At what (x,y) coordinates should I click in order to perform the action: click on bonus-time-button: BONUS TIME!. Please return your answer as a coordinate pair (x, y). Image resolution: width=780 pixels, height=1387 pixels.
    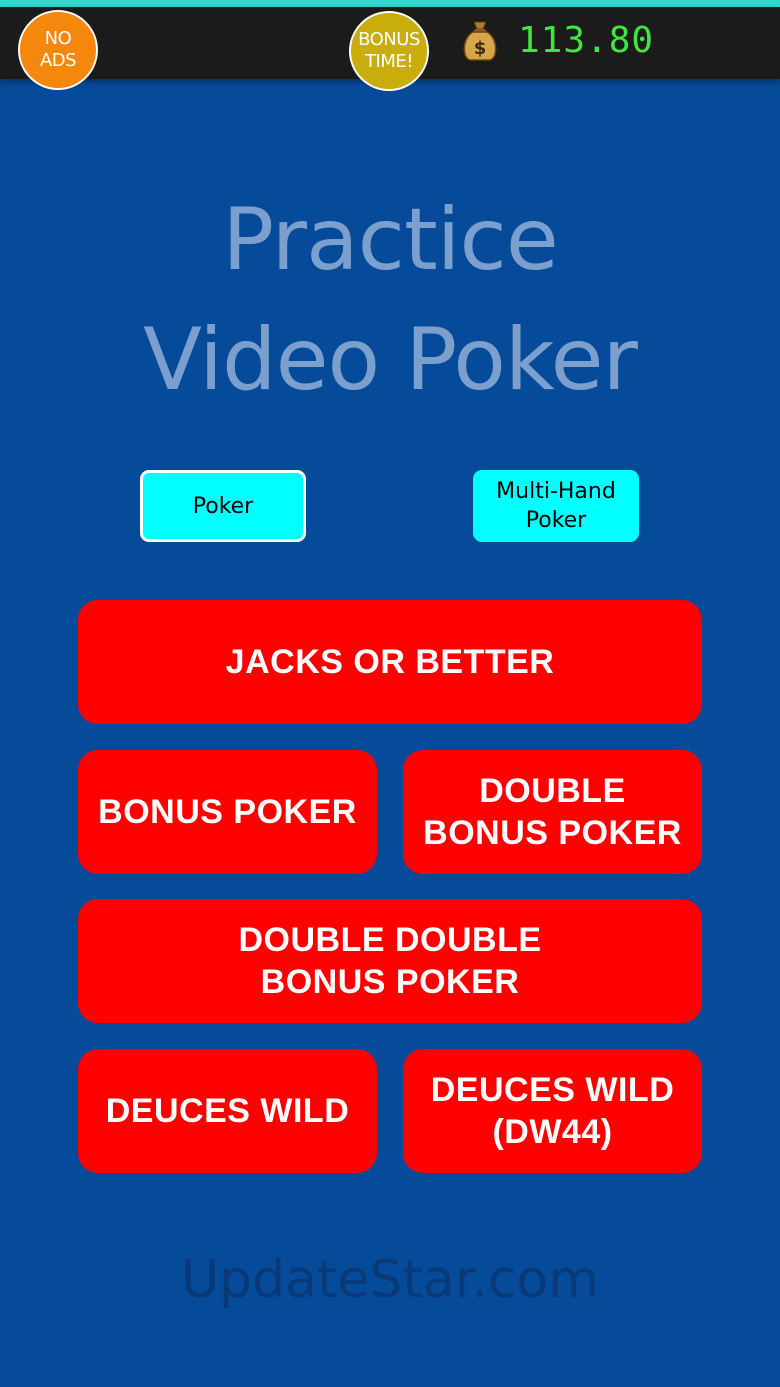
    Looking at the image, I should click on (389, 51).